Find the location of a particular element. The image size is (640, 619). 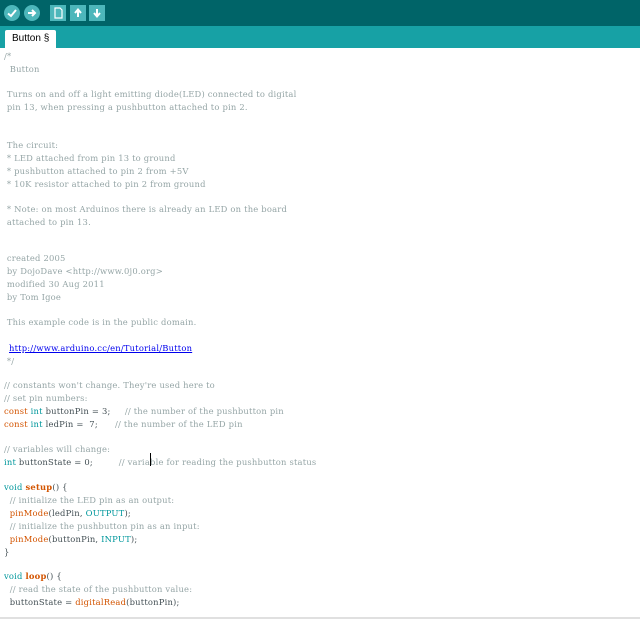

comment-token: // the number of the LED pin is located at coordinates (179, 424).